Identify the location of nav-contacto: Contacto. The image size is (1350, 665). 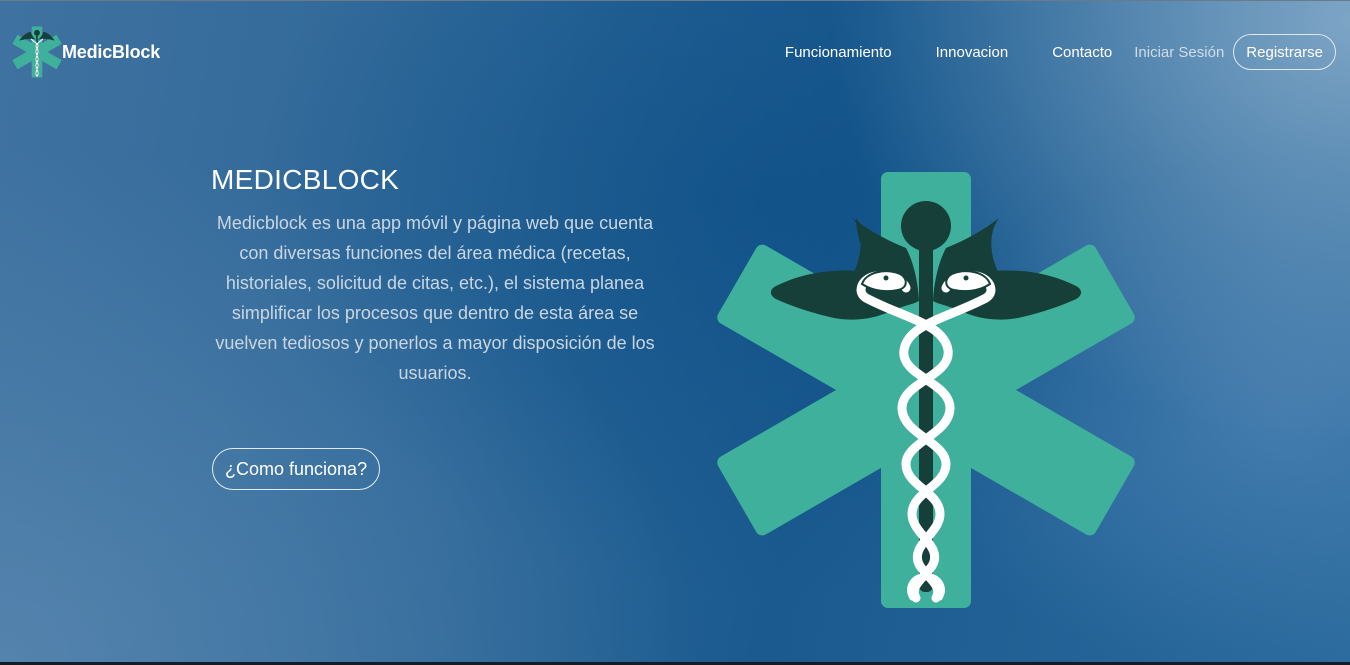
(1082, 52).